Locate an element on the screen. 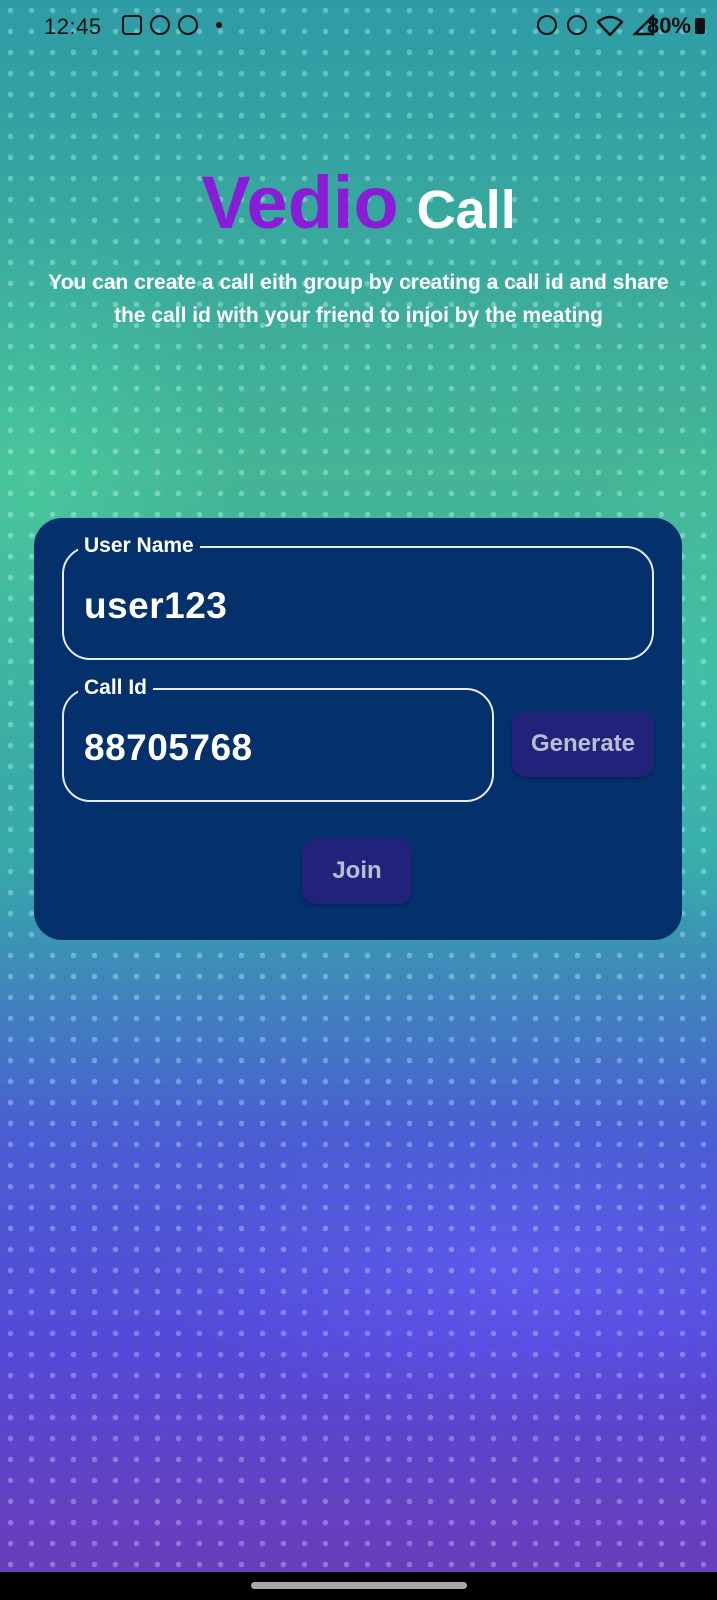 Image resolution: width=717 pixels, height=1600 pixels. join-button: Join is located at coordinates (357, 871).